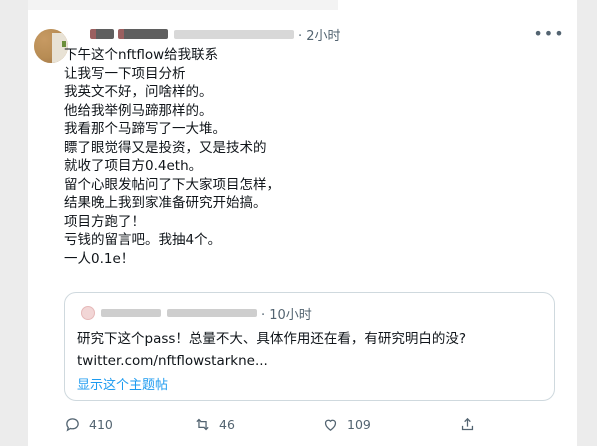  Describe the element at coordinates (548, 33) in the screenshot. I see `more-options-icon: •••` at that location.